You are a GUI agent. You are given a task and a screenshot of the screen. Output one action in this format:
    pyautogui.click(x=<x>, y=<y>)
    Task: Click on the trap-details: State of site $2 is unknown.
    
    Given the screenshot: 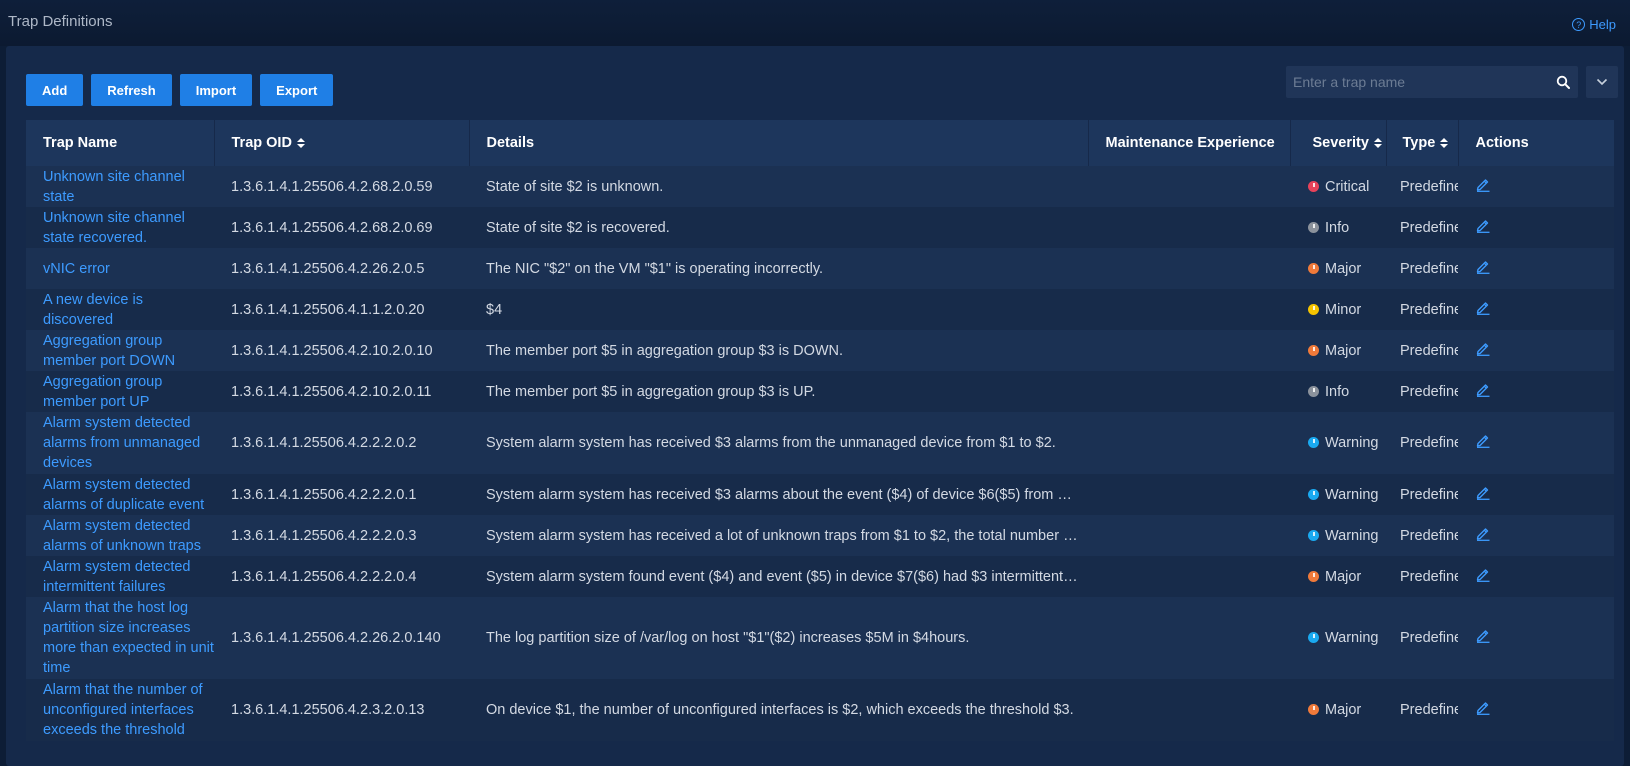 What is the action you would take?
    pyautogui.click(x=778, y=186)
    